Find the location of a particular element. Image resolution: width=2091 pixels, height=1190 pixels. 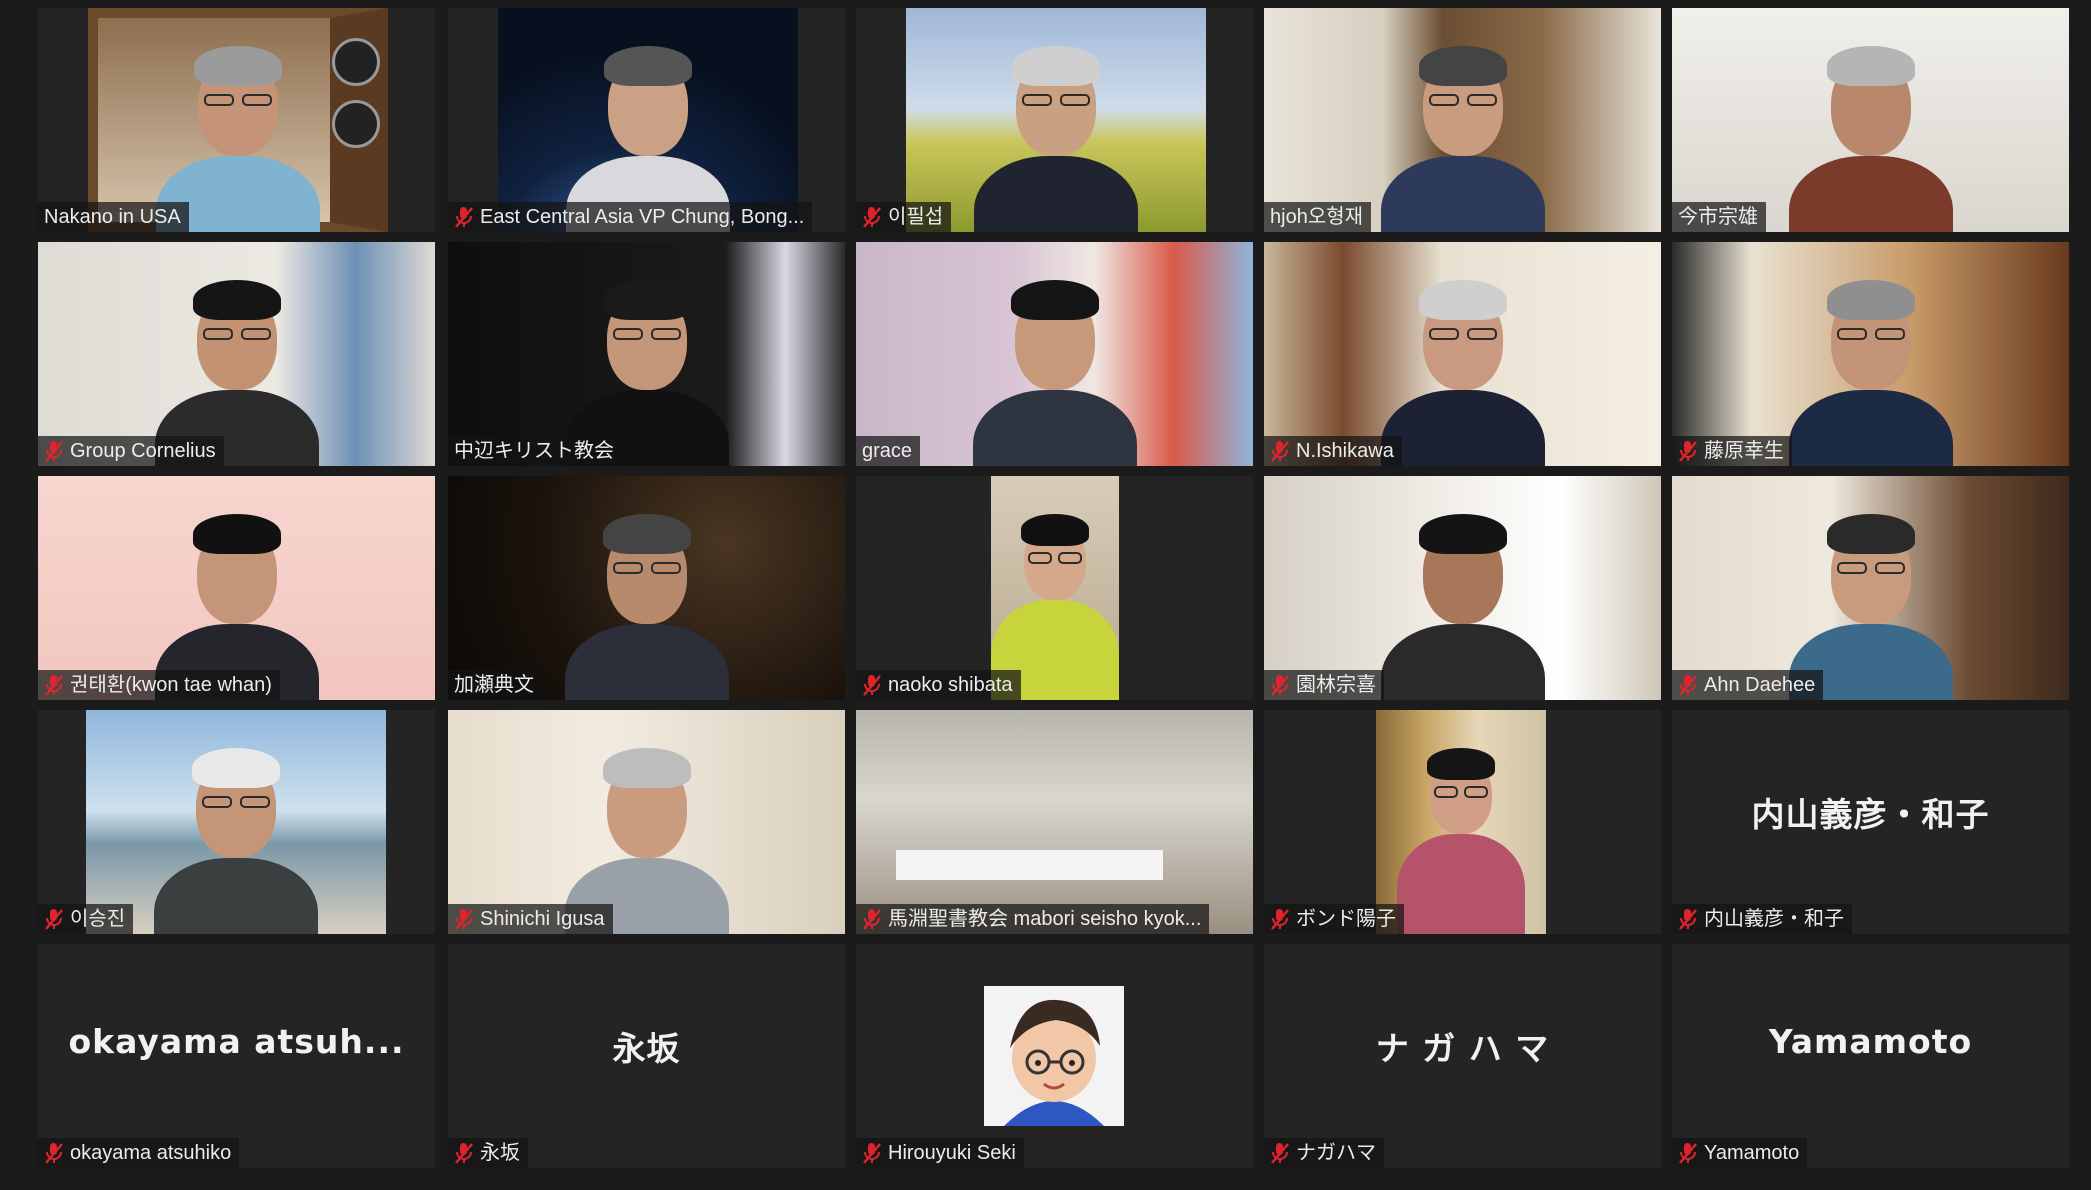

participant-tile: 藤原幸生 is located at coordinates (1870, 354).